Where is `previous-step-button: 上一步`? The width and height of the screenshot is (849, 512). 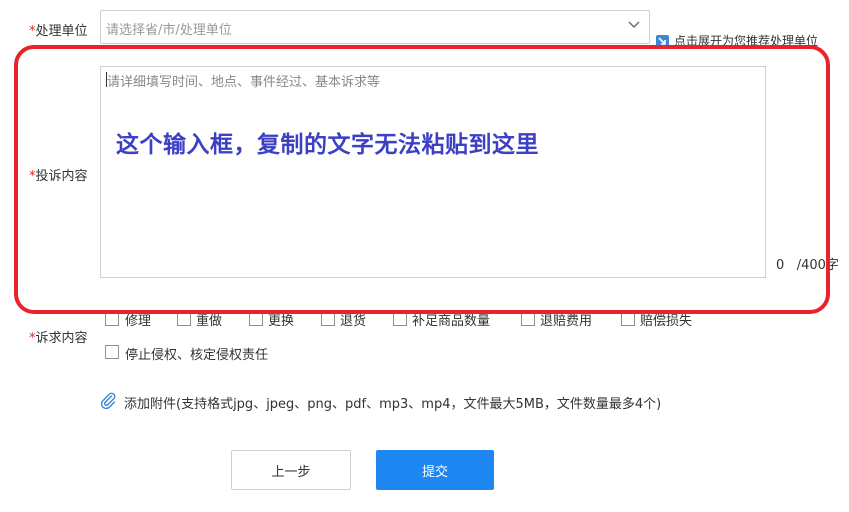
previous-step-button: 上一步 is located at coordinates (291, 470).